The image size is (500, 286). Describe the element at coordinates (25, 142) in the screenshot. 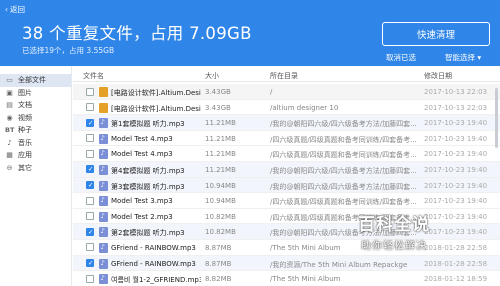

I see `sidebar-item-label: 音乐` at that location.